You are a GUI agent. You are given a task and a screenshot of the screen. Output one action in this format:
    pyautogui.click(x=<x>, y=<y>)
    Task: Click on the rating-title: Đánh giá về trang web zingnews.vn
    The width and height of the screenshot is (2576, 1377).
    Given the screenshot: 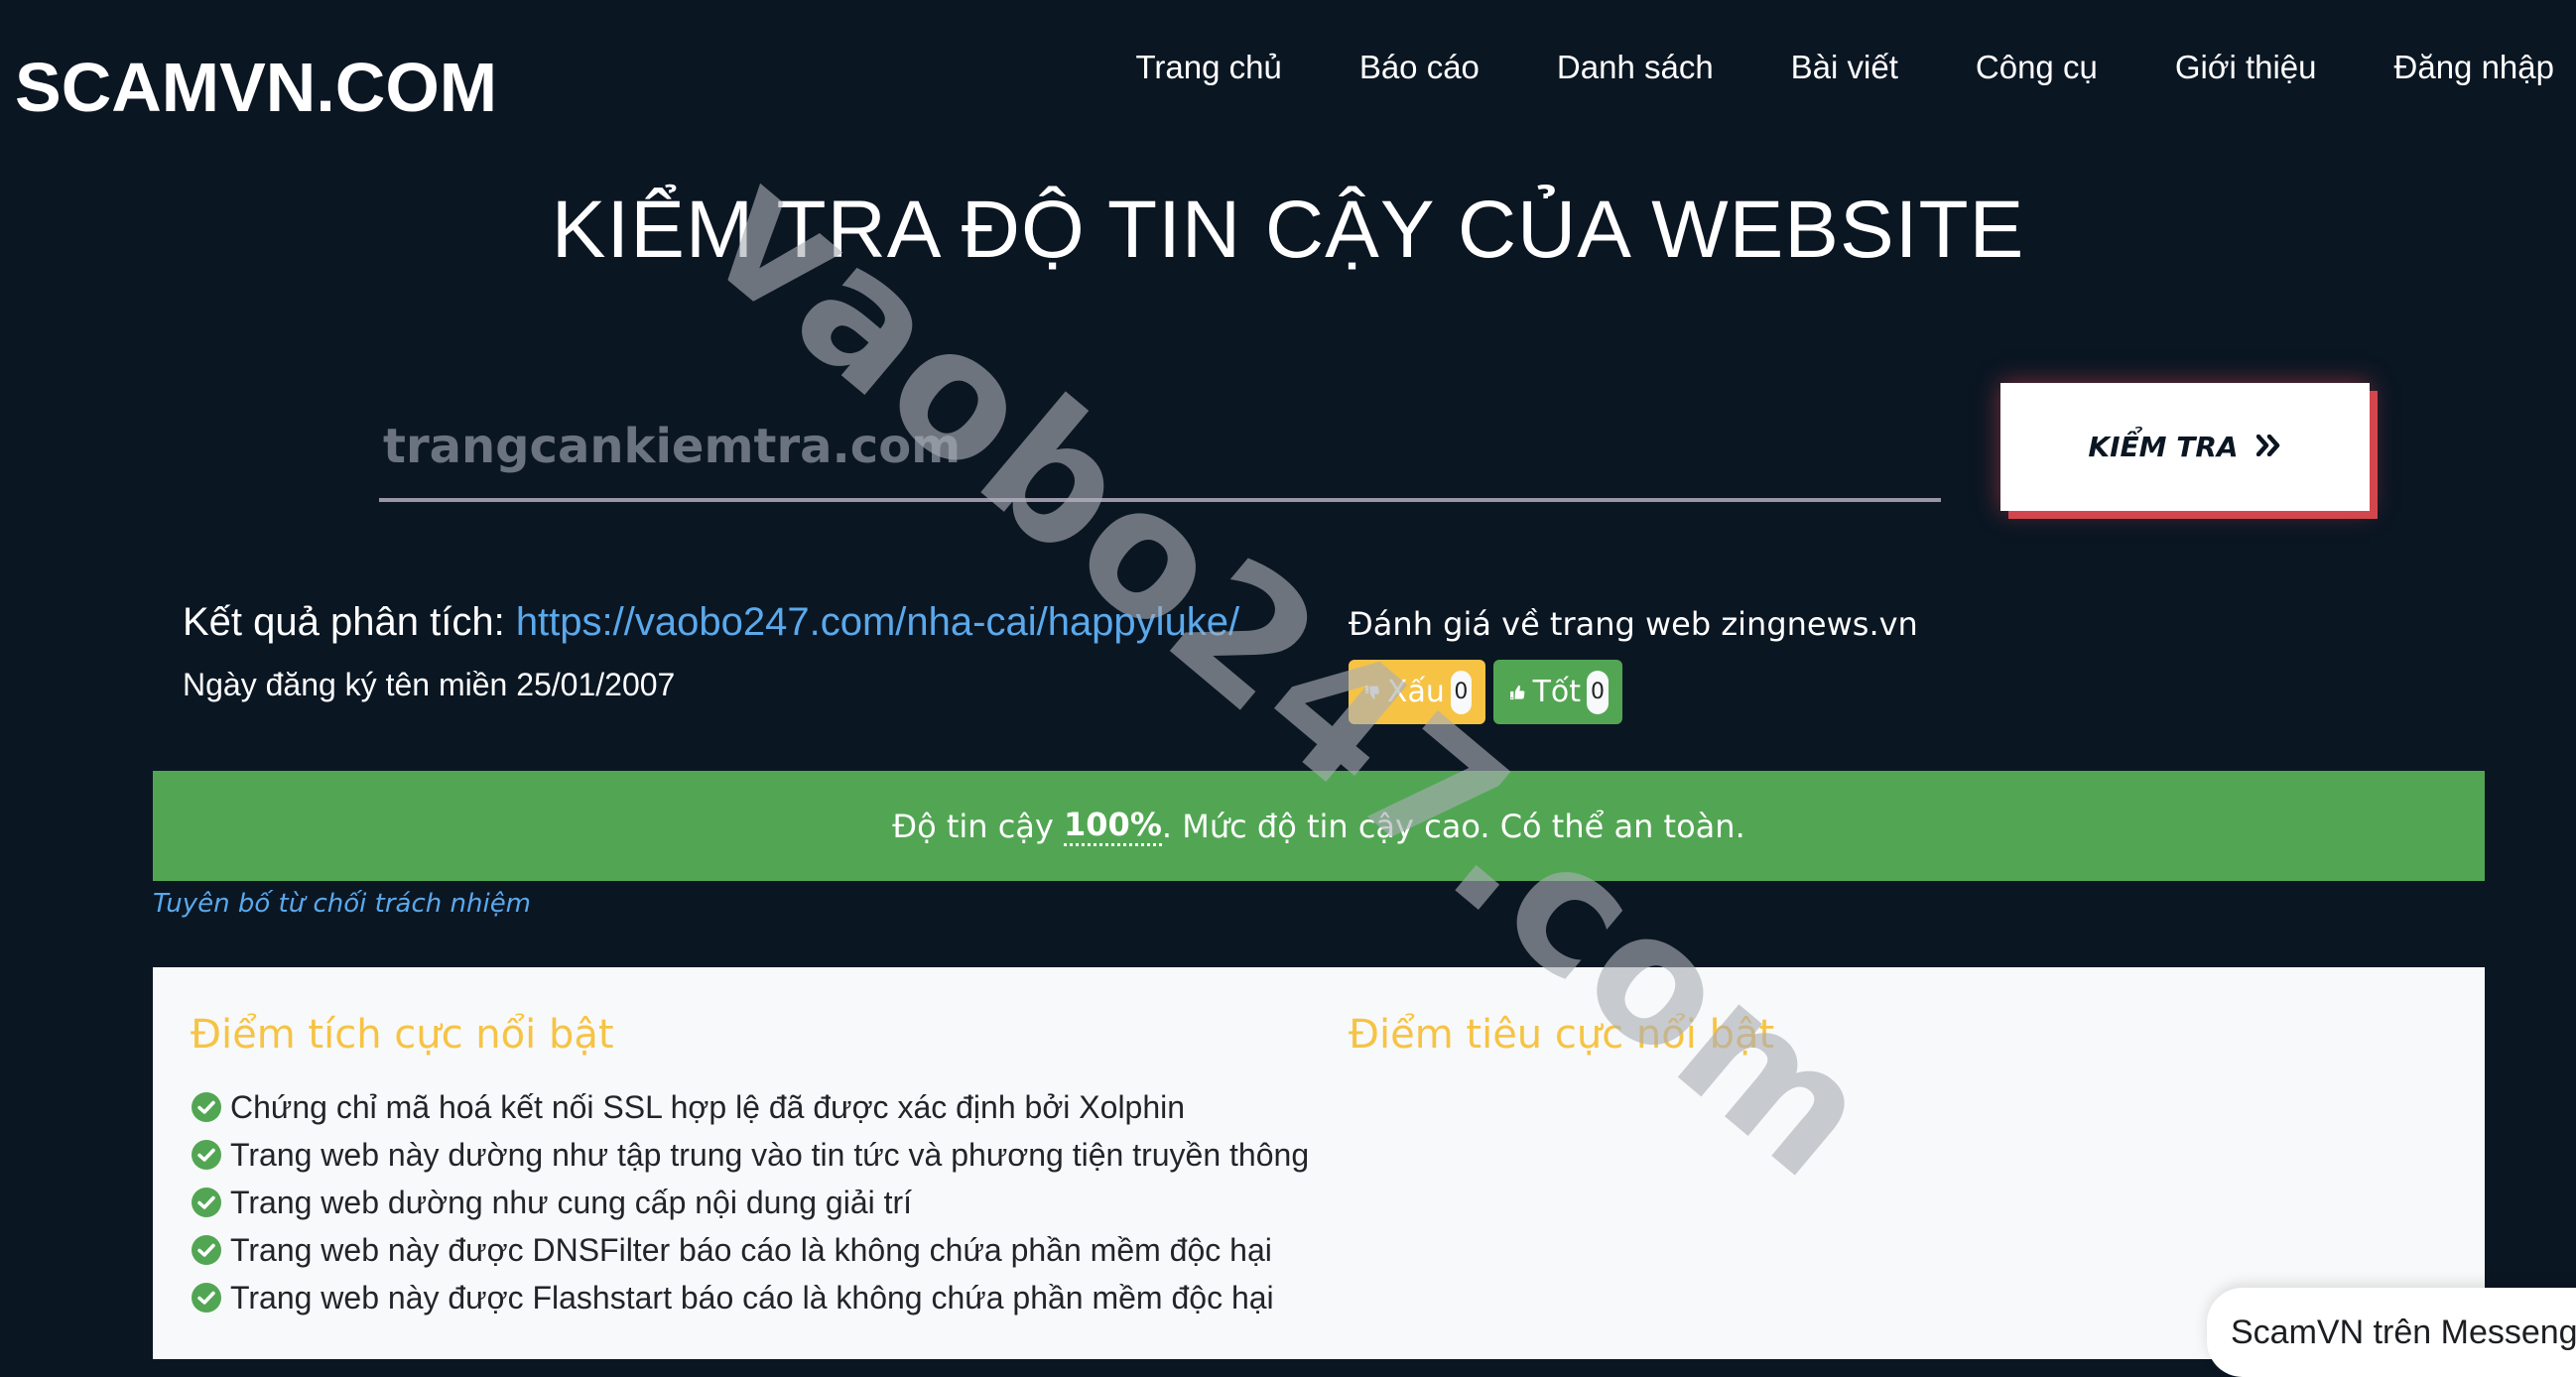 What is the action you would take?
    pyautogui.click(x=1634, y=624)
    